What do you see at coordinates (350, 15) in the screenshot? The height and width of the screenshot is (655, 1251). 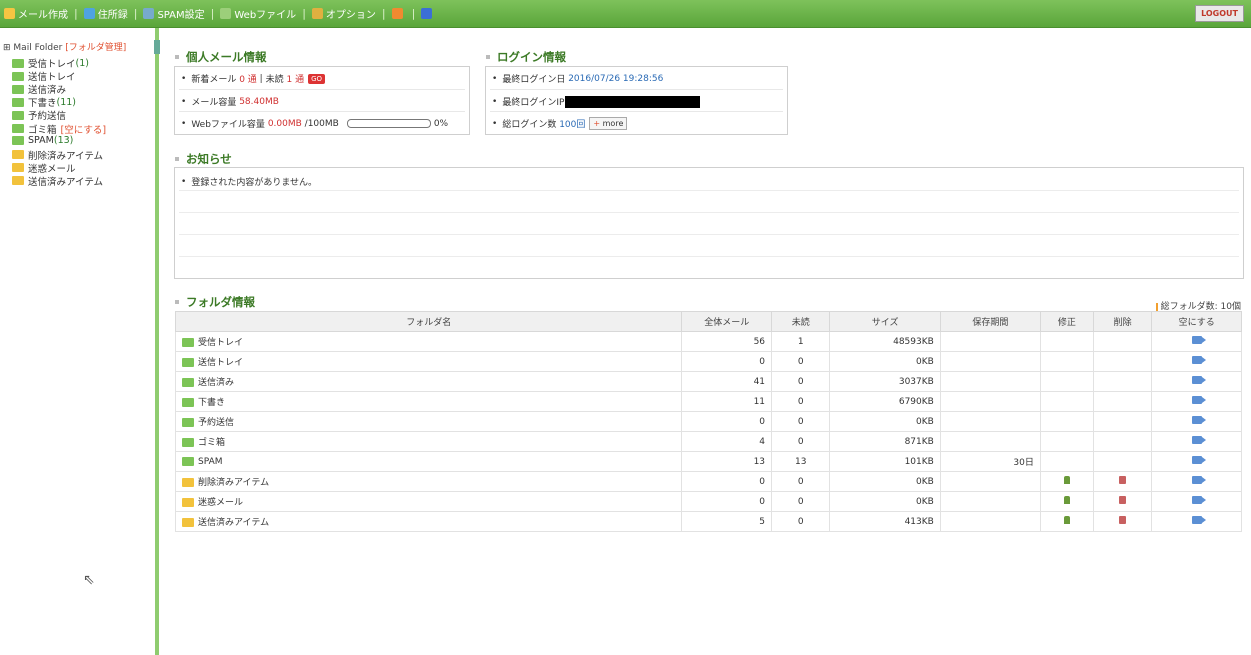 I see `menu-item-label: オプション` at bounding box center [350, 15].